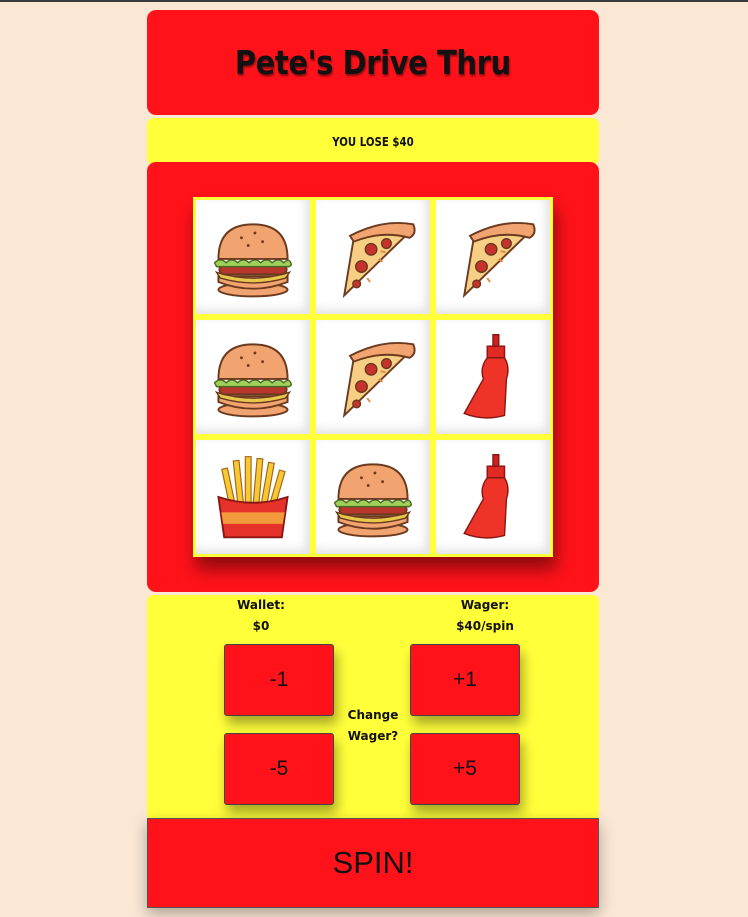  What do you see at coordinates (485, 616) in the screenshot?
I see `wager-display: Wager: $40/spin` at bounding box center [485, 616].